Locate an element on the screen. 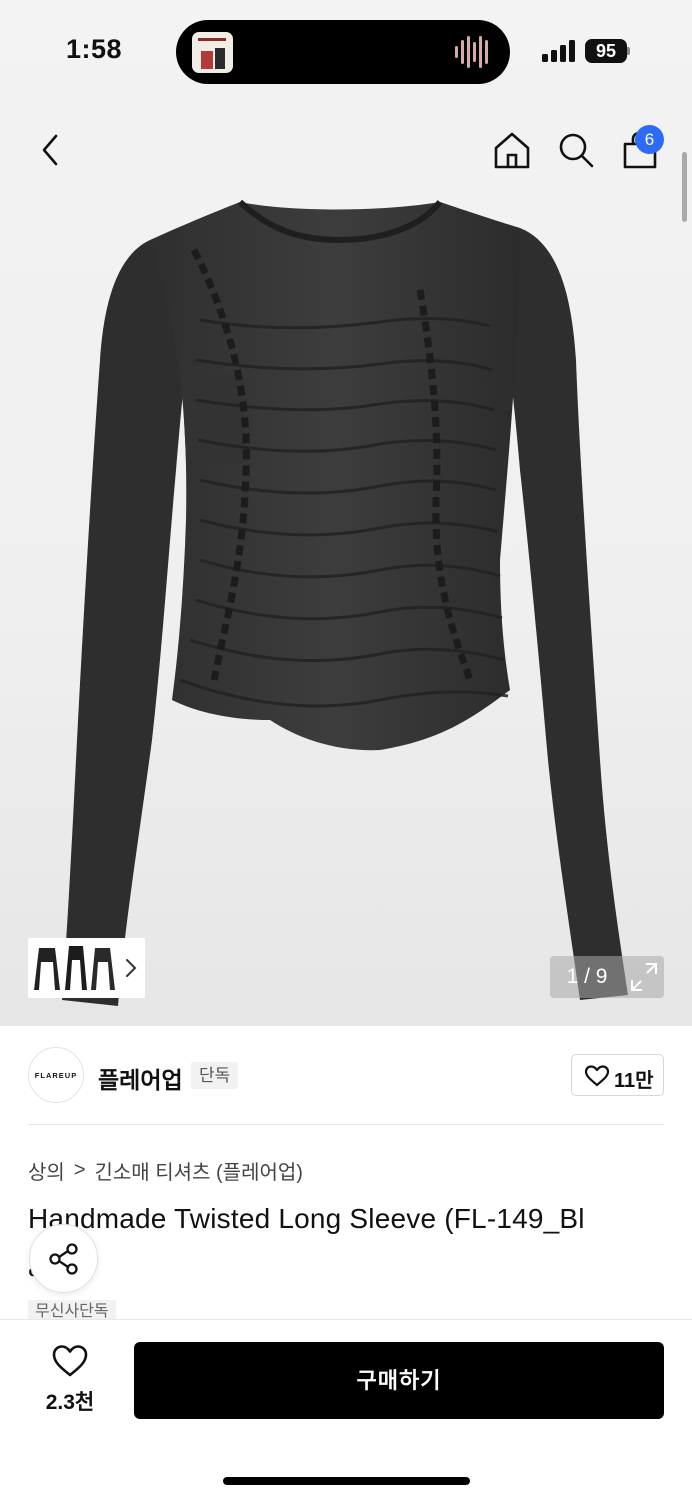  brand-like-count: 11만 is located at coordinates (634, 1081).